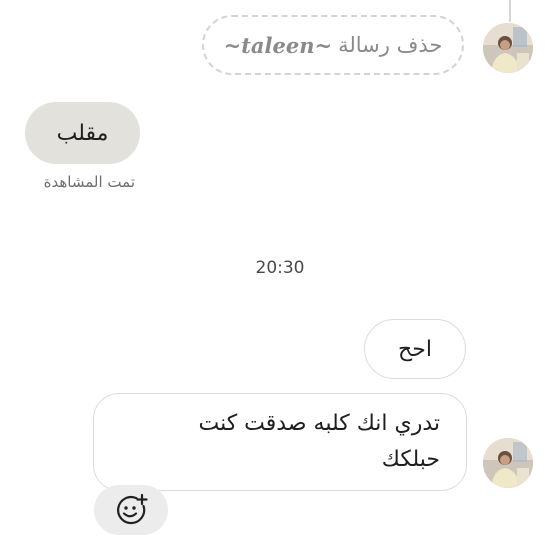 The width and height of the screenshot is (560, 560). I want to click on deleted-message-label: حذف رسالة, so click(390, 45).